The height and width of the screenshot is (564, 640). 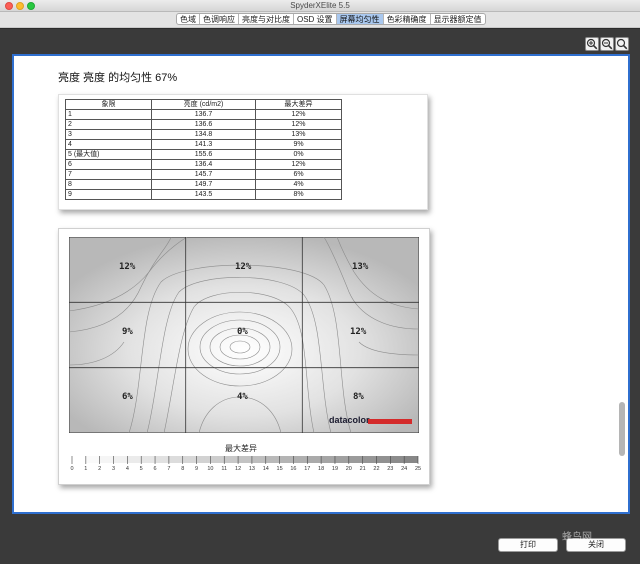 I want to click on legend-tick-label: 13, so click(x=251, y=469).